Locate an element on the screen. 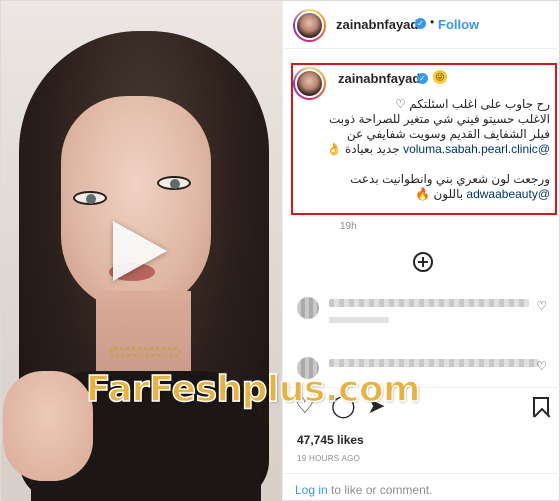 The height and width of the screenshot is (501, 560). share-send-icon: ➤ is located at coordinates (376, 406).